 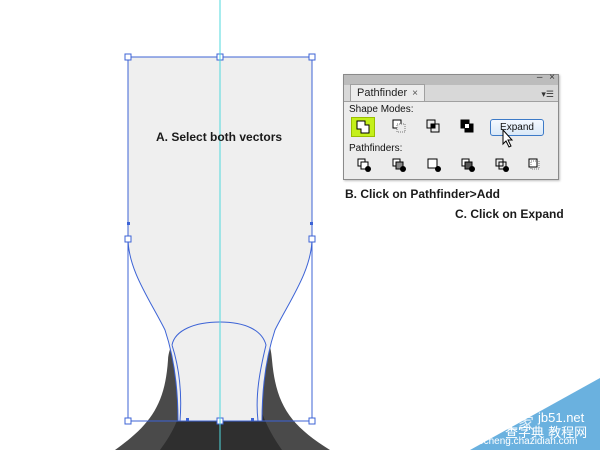 I want to click on exclude-button, so click(x=467, y=126).